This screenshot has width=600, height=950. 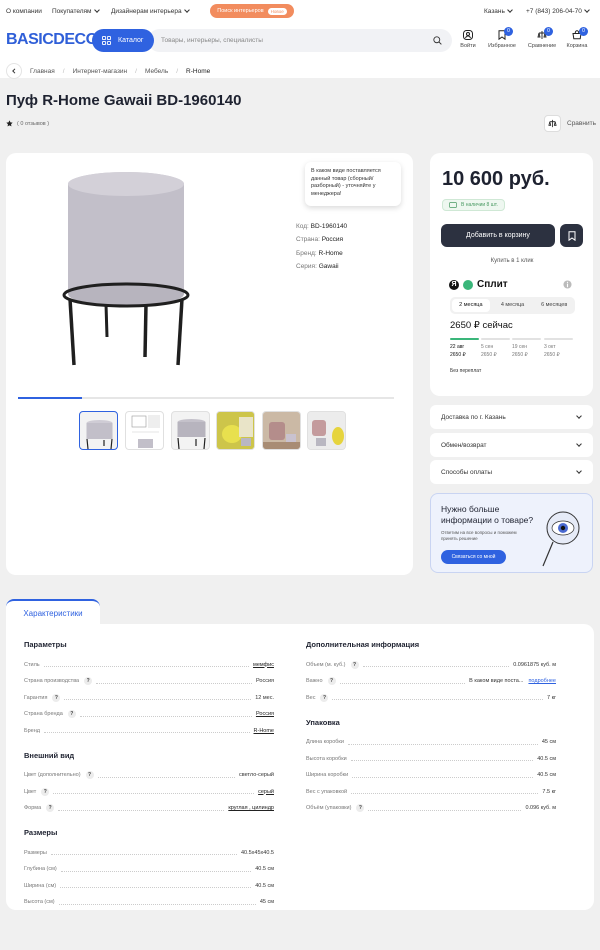 I want to click on interior-search-pill: Поиск интерьеров Новое, so click(x=252, y=11).